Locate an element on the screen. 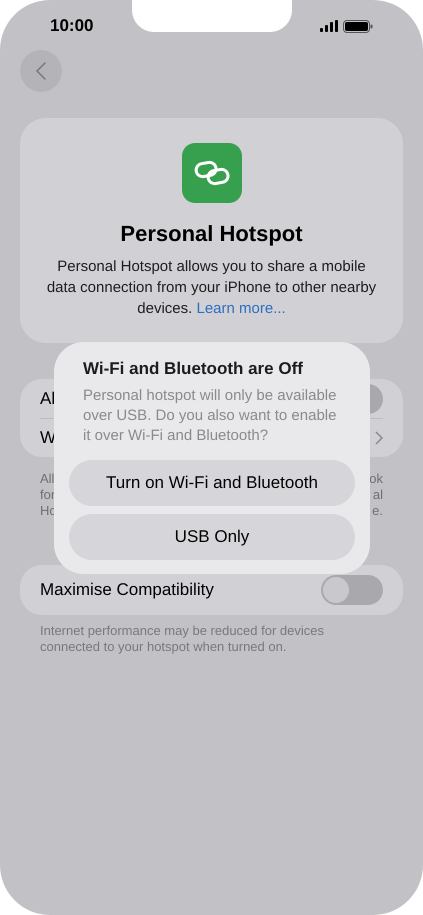 The width and height of the screenshot is (423, 915). chevron-left-icon is located at coordinates (41, 71).